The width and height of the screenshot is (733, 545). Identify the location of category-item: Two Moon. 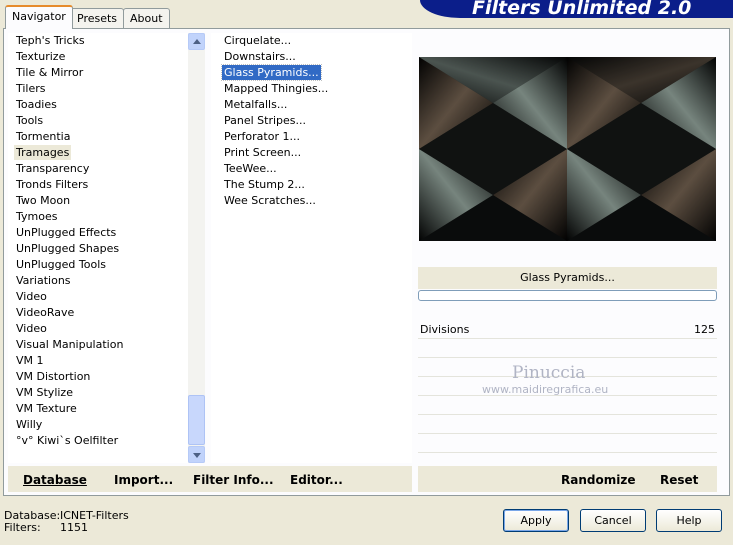
(43, 200).